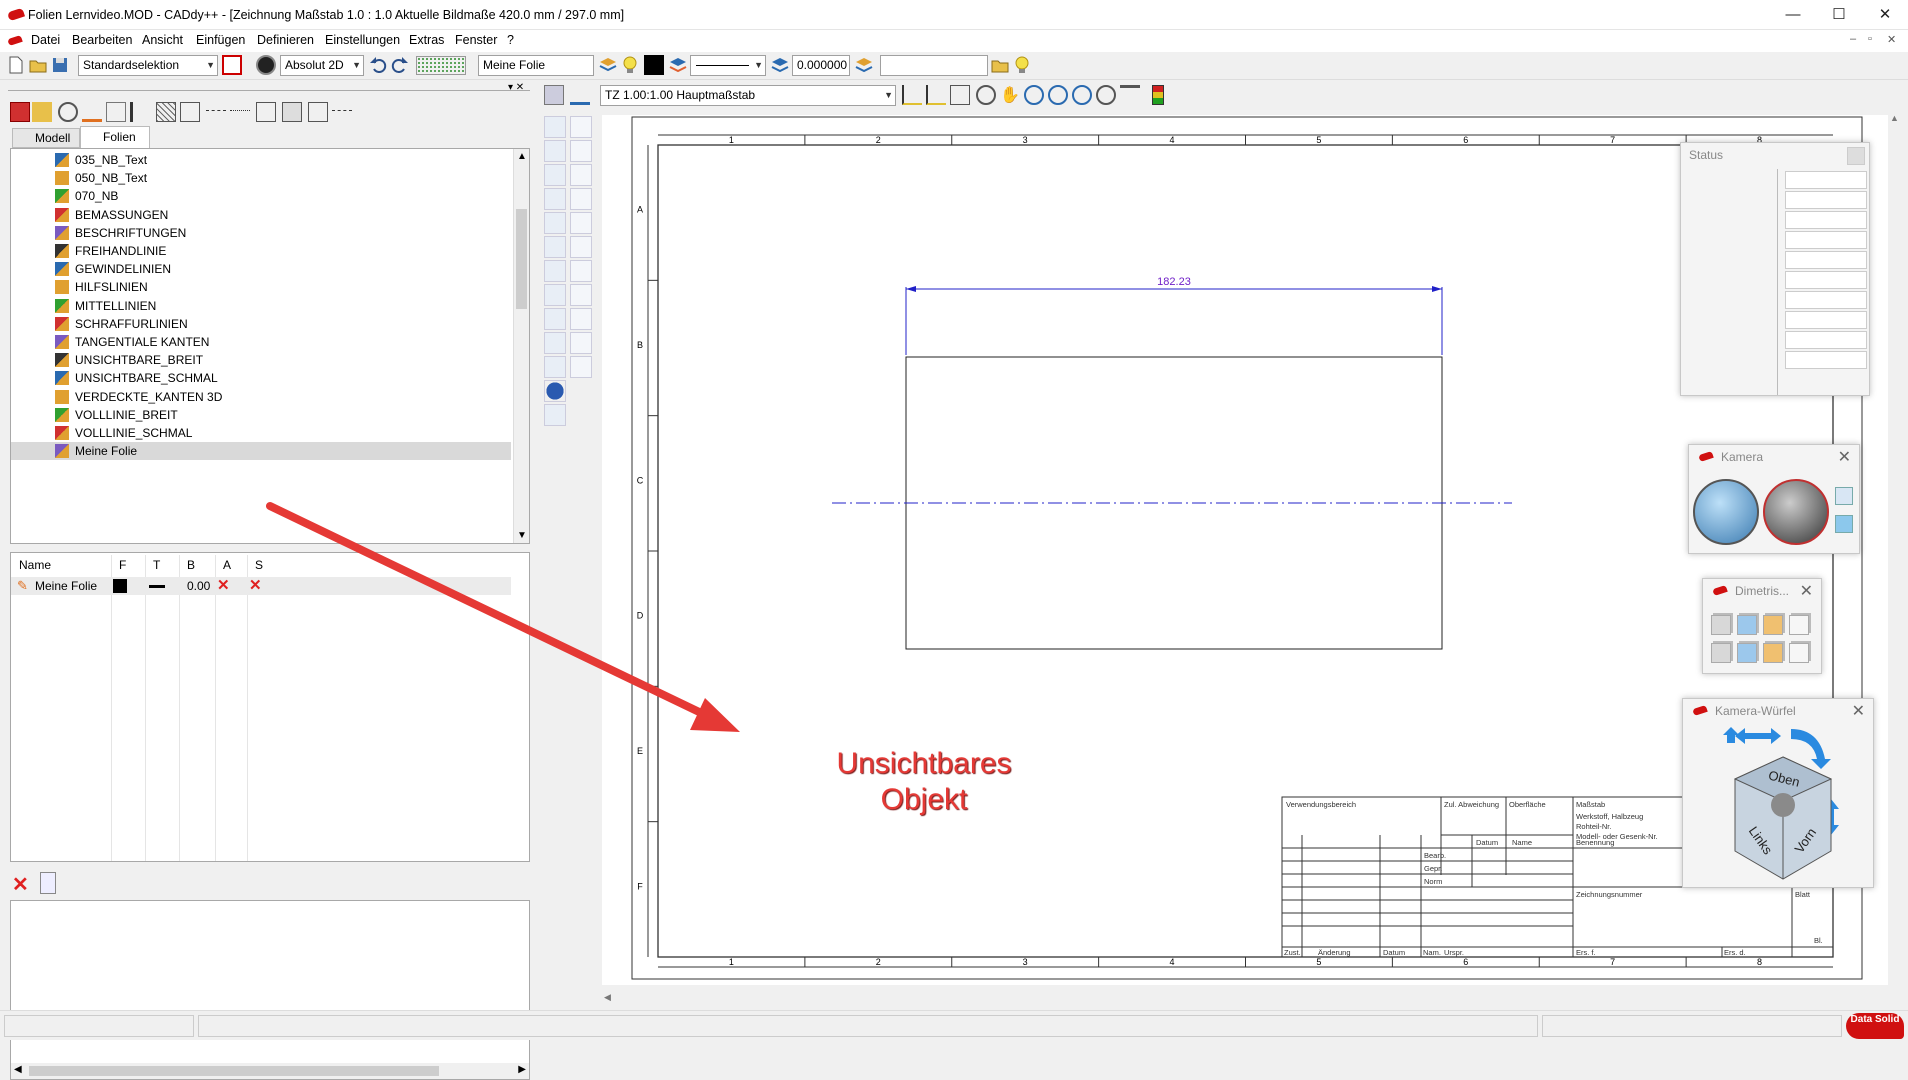 This screenshot has width=1908, height=1080. I want to click on orbit-globe-icon, so click(1726, 512).